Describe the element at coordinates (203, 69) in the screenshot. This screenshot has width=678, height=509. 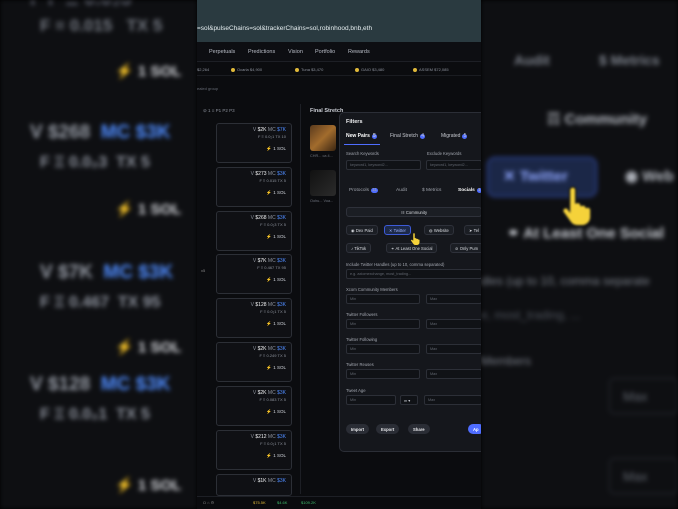
I see `ticker-item: $2,264` at that location.